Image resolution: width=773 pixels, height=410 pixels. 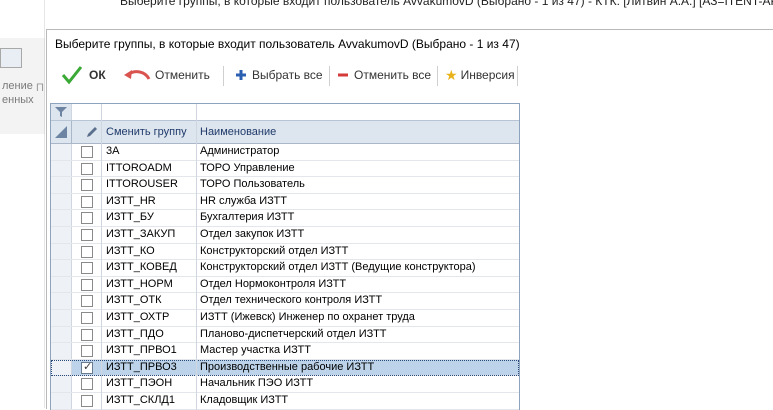 What do you see at coordinates (252, 234) in the screenshot?
I see `group-name-cell: Отдел закупок ИЗТТ` at bounding box center [252, 234].